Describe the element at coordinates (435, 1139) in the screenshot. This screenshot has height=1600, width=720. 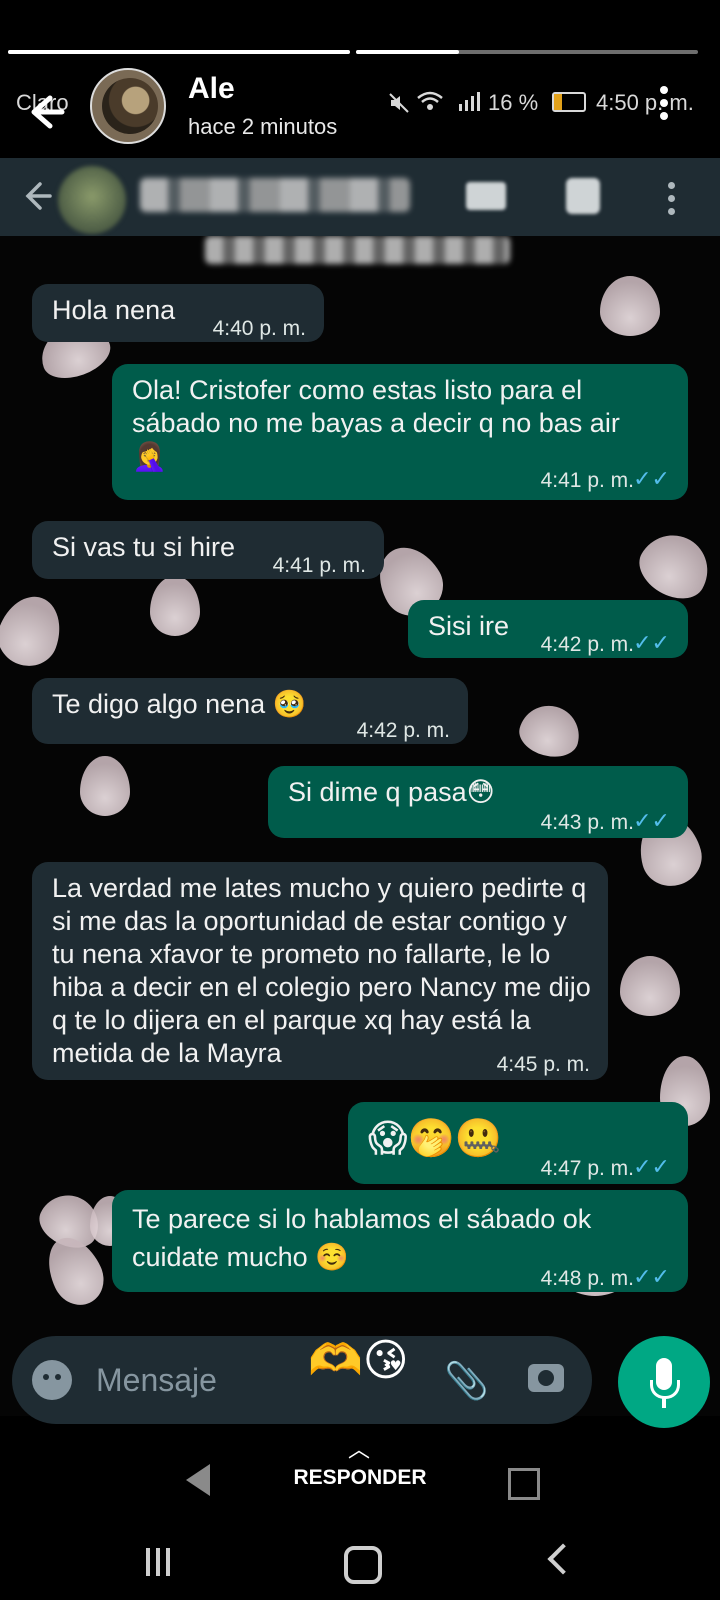
I see `message-text: 😱🤭🤐` at that location.